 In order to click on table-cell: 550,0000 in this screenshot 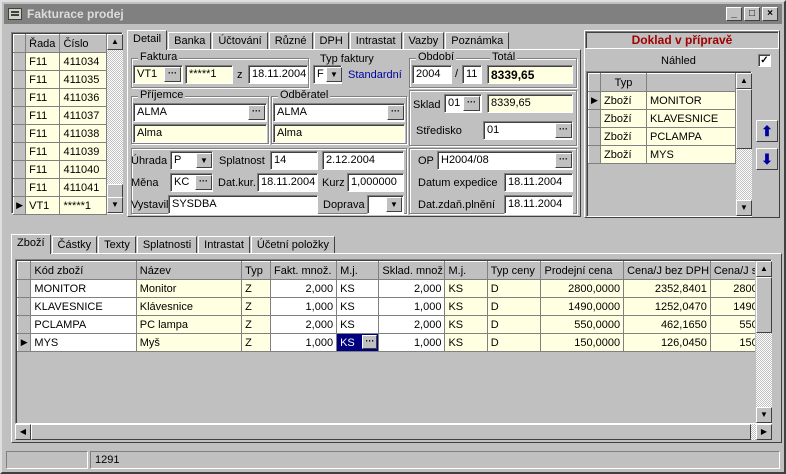, I will do `click(582, 324)`.